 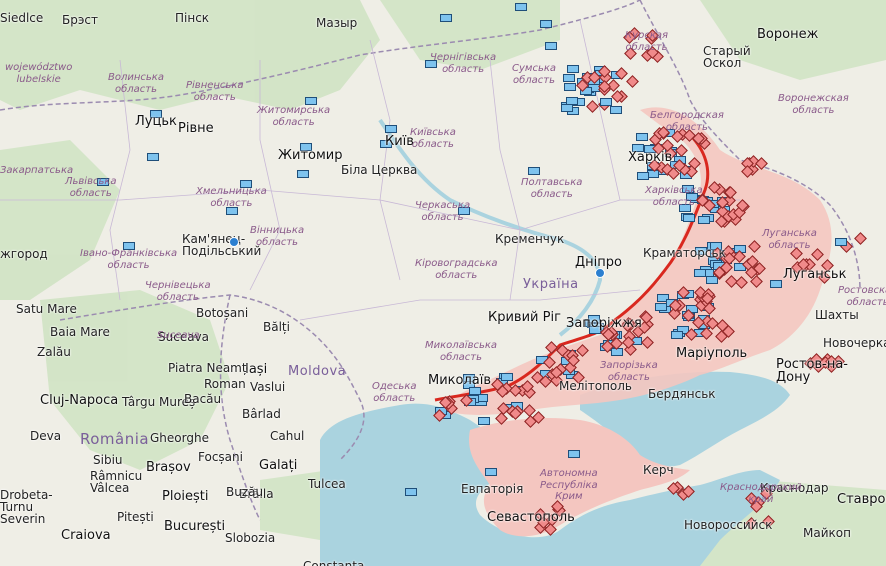 I want to click on city-label-galati: Galați, so click(x=278, y=465).